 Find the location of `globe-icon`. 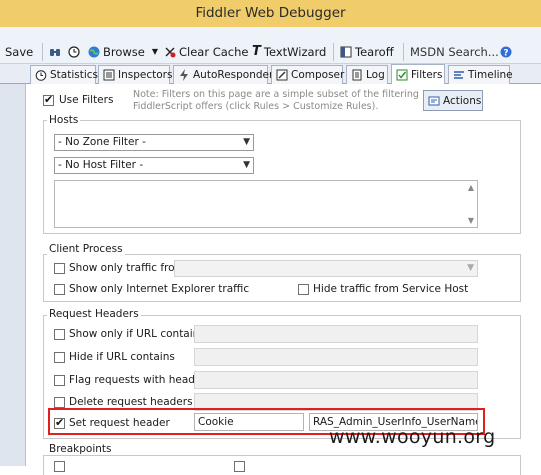

globe-icon is located at coordinates (94, 52).